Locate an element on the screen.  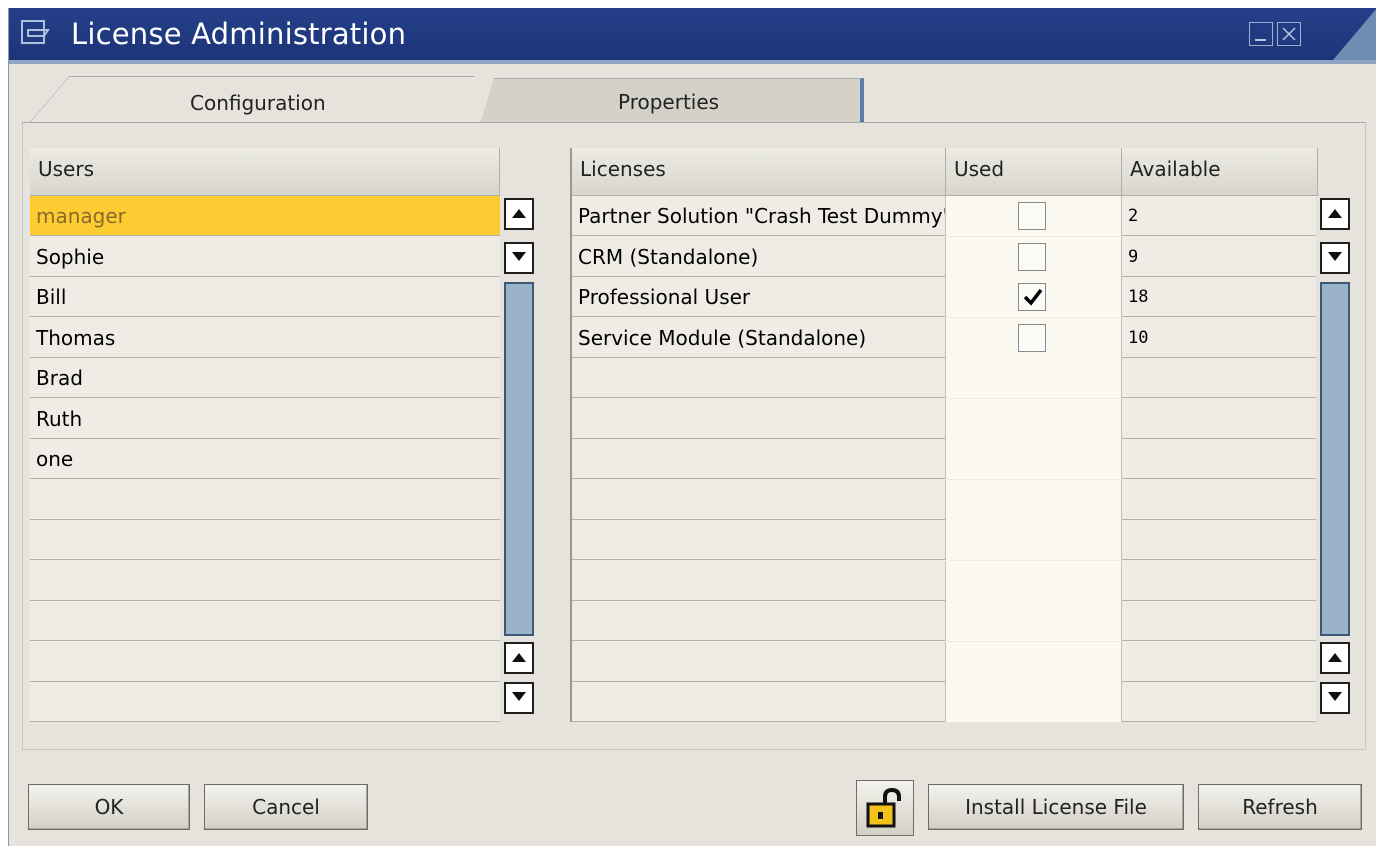
user-row: Thomas is located at coordinates (265, 338).